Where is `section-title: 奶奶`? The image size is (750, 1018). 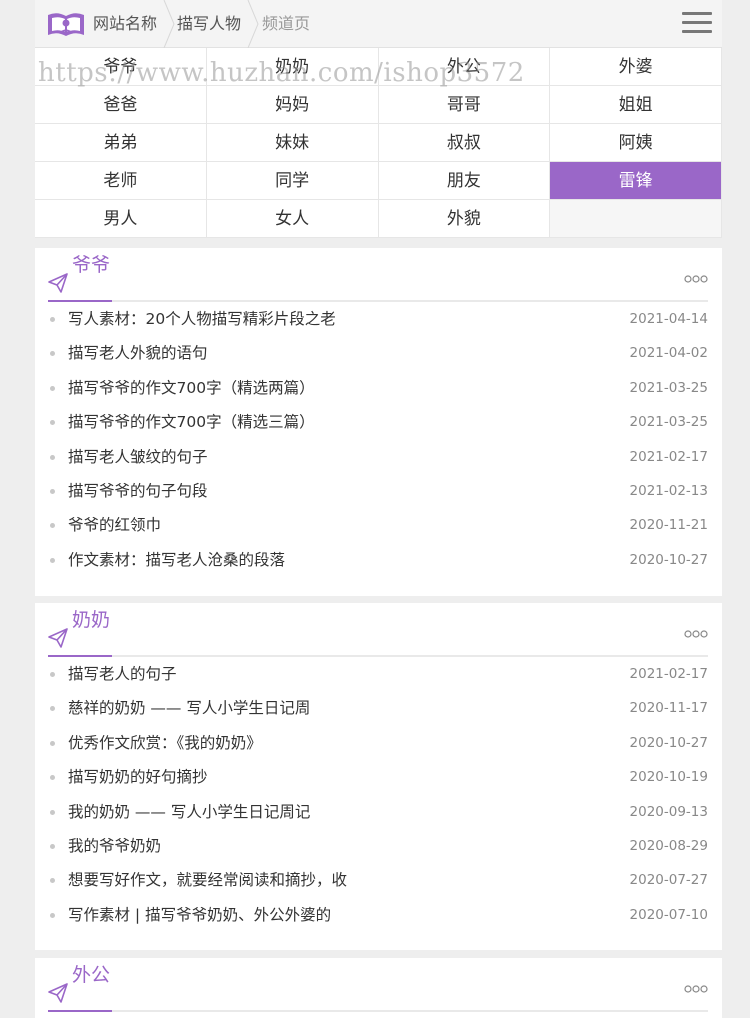
section-title: 奶奶 is located at coordinates (80, 632).